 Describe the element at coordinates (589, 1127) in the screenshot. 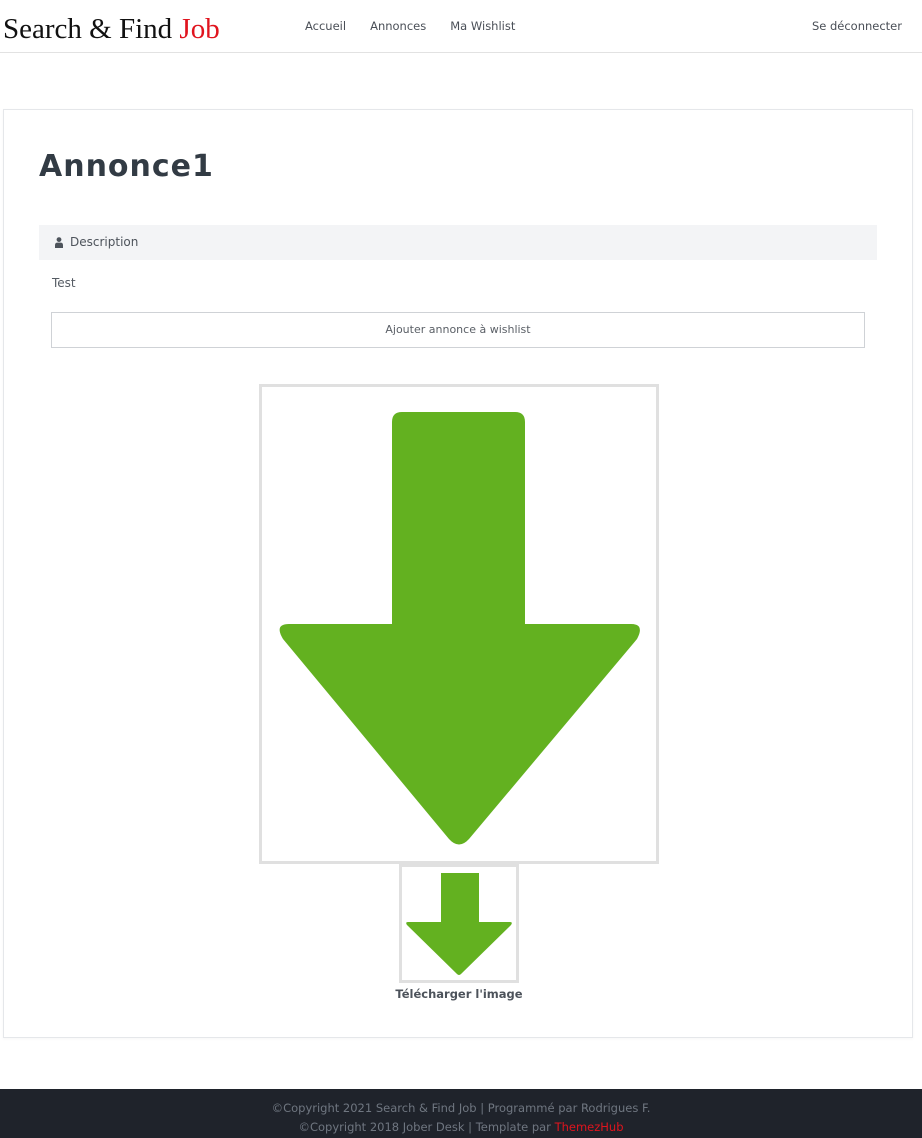

I see `themezhub-link: ThemezHub` at that location.